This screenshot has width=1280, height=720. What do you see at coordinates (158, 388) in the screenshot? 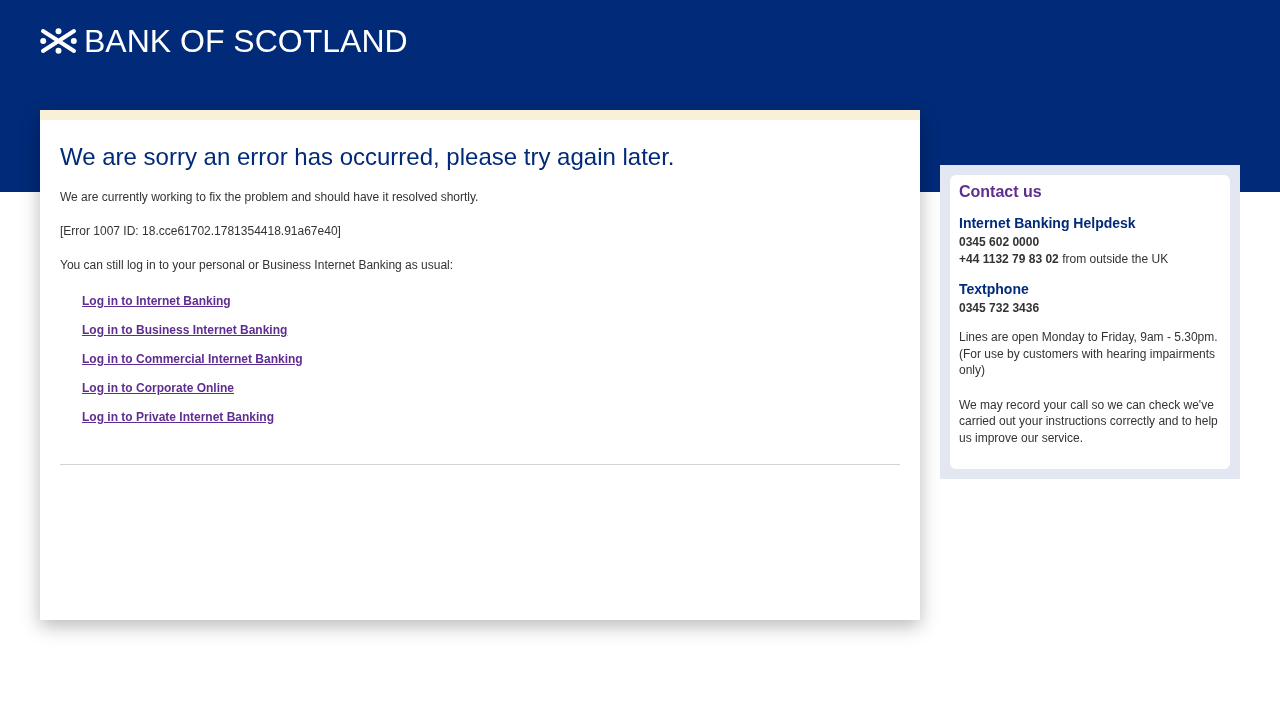
I see `login-link: Log in to Corporate Online` at bounding box center [158, 388].